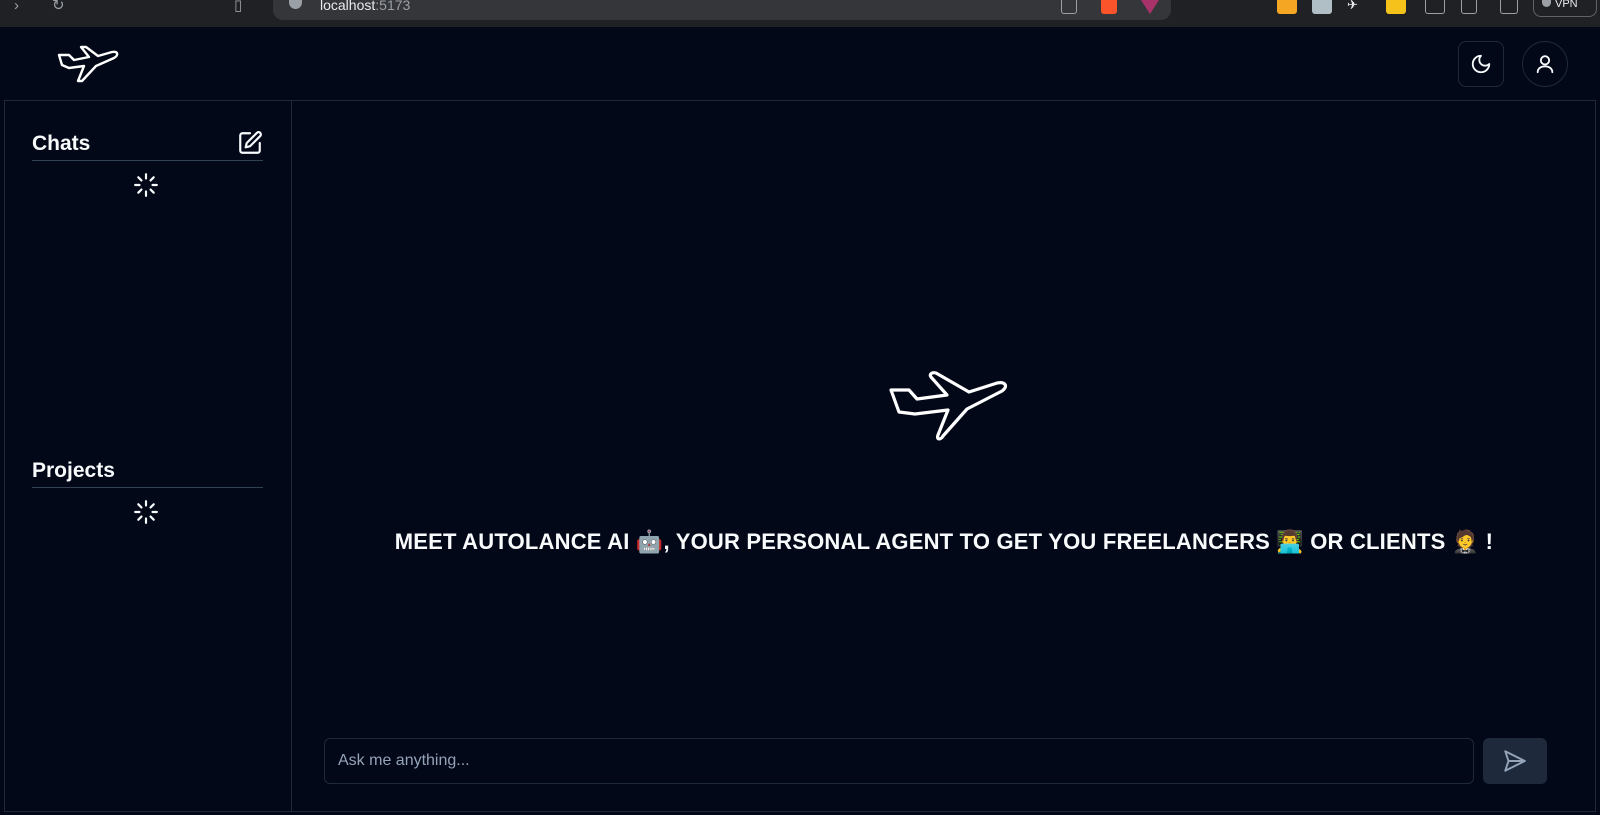  I want to click on moon-icon, so click(1481, 64).